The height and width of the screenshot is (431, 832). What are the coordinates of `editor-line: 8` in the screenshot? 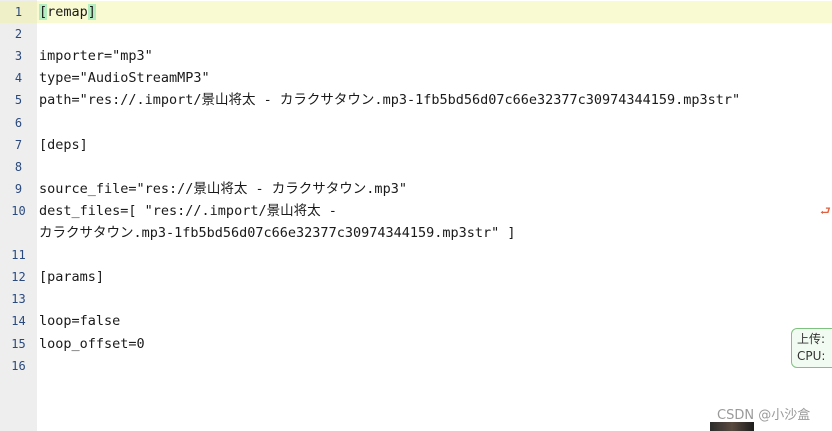 It's located at (416, 167).